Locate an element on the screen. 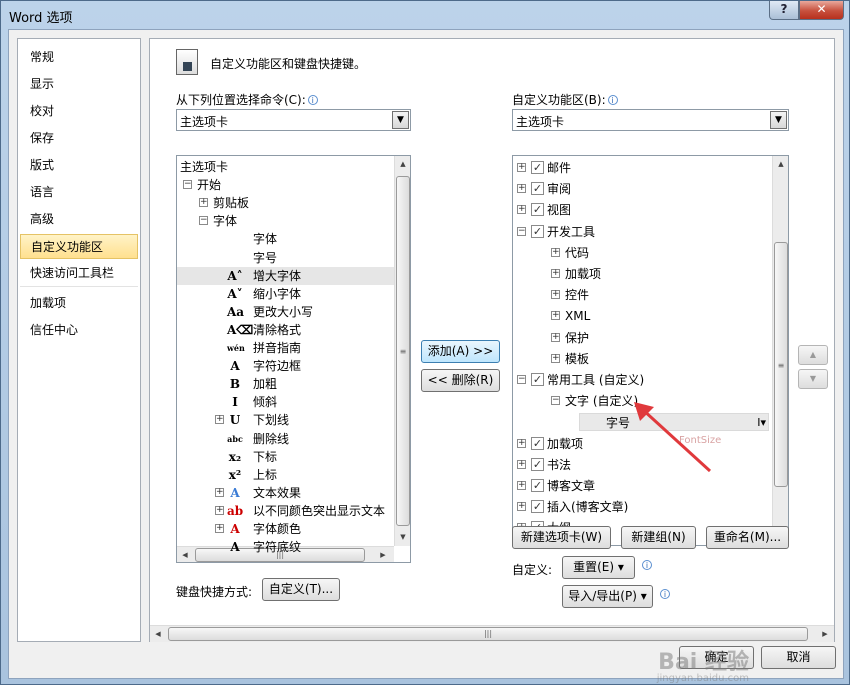 The image size is (850, 685). ribbon-vscroll: ▲ ≡ ▼ is located at coordinates (780, 350).